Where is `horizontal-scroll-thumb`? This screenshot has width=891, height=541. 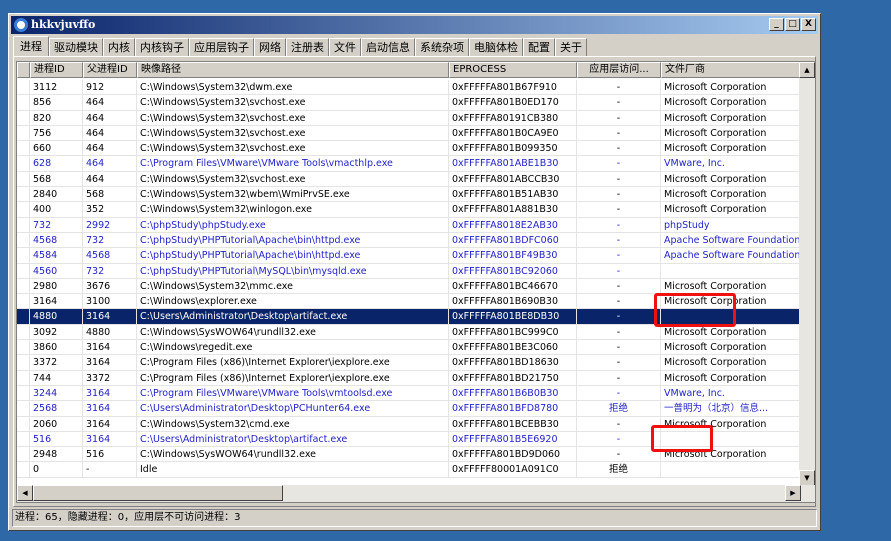
horizontal-scroll-thumb is located at coordinates (158, 493).